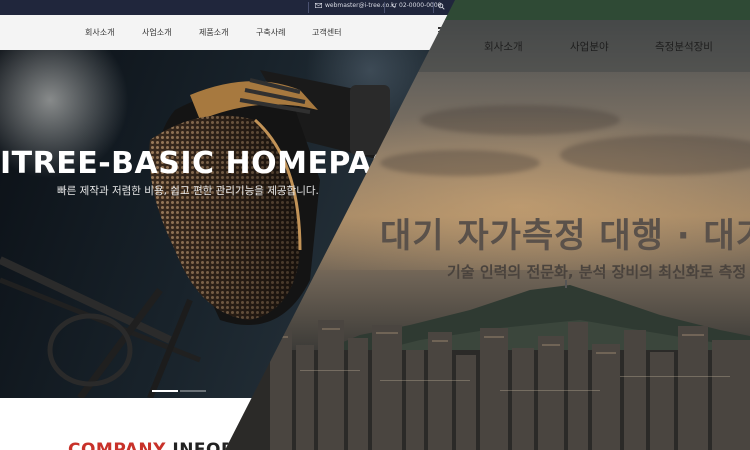 This screenshot has width=750, height=450. I want to click on section-title-accent: COMPANY, so click(117, 445).